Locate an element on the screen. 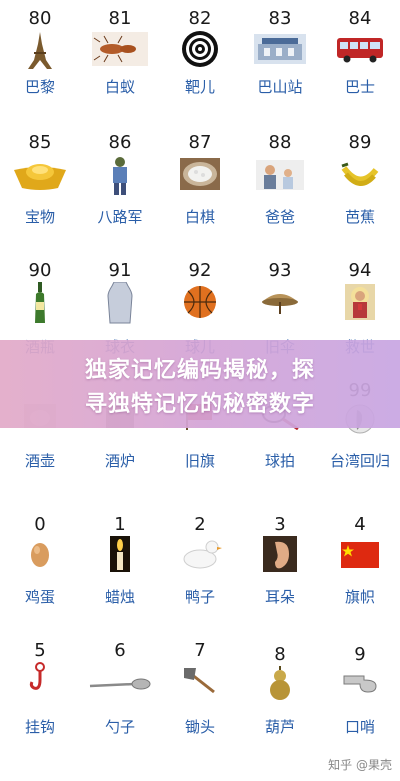  gourd-icon is located at coordinates (280, 683).